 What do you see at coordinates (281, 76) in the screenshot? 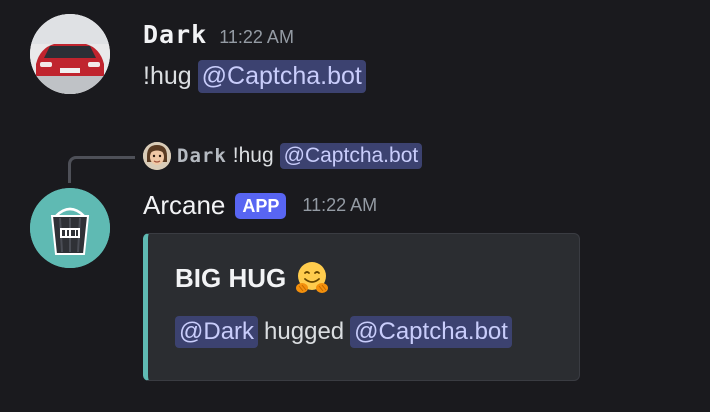
I see `user-mention: @Captcha.bot` at bounding box center [281, 76].